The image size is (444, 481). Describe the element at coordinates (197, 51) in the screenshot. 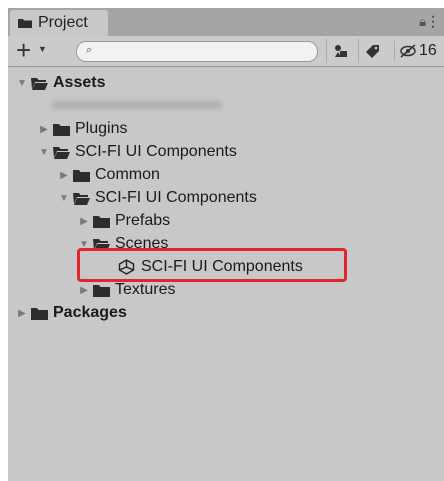

I see `search-input: ⌕` at that location.